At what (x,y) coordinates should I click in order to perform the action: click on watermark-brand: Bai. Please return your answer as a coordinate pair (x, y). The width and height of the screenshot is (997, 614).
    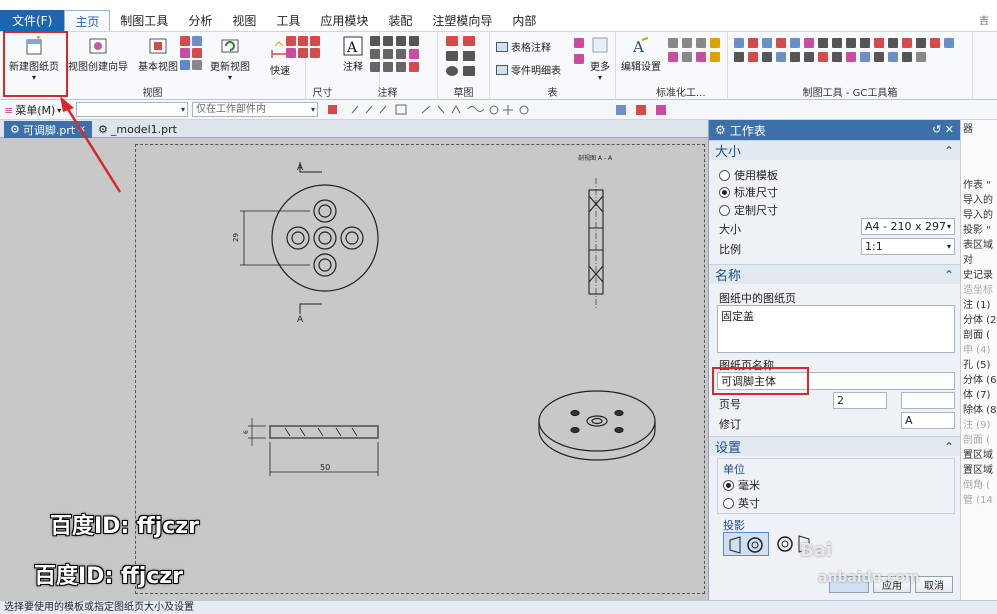
    Looking at the image, I should click on (816, 550).